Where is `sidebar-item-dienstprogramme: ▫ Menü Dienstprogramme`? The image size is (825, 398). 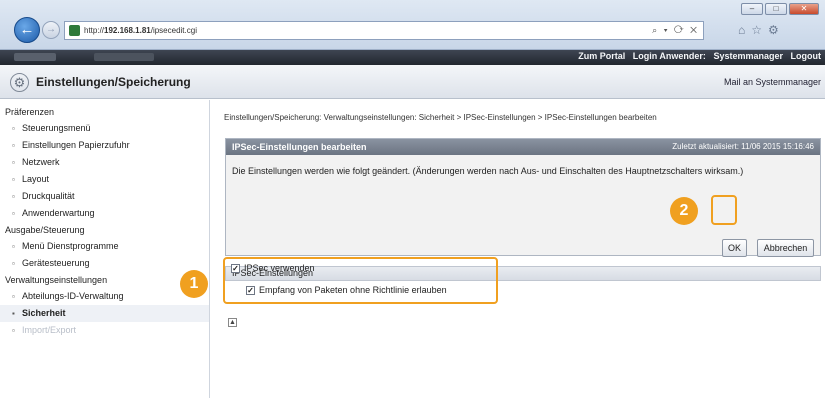 sidebar-item-dienstprogramme: ▫ Menü Dienstprogramme is located at coordinates (104, 246).